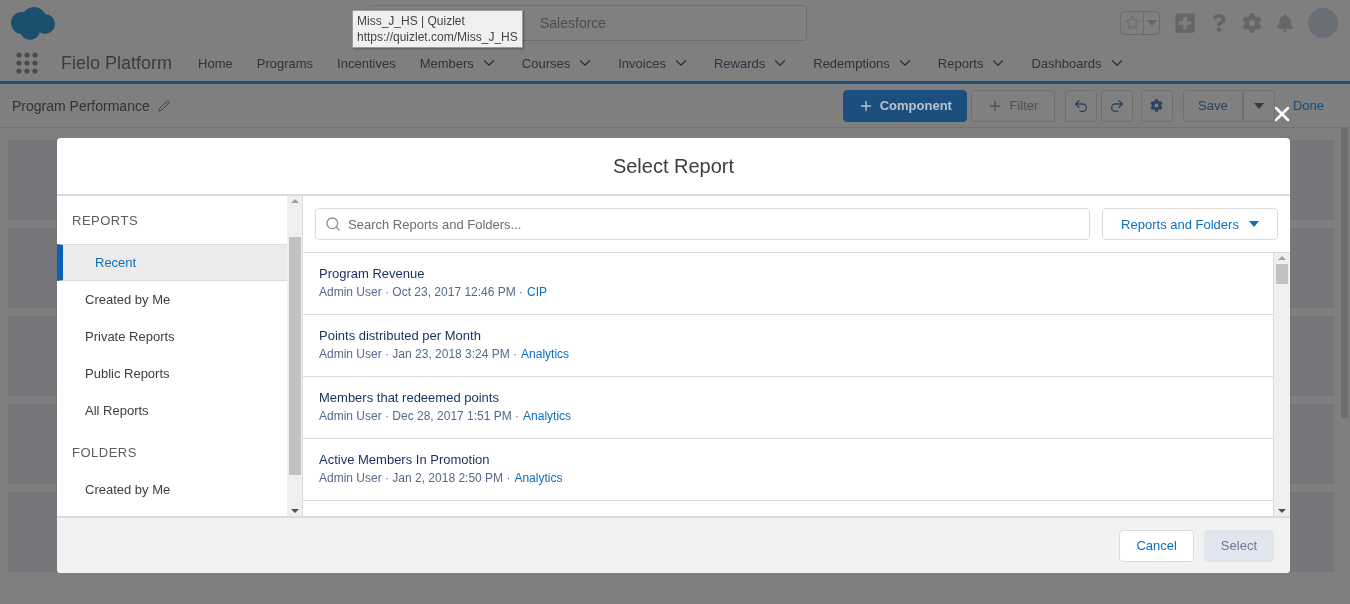 This screenshot has height=604, width=1350. What do you see at coordinates (372, 273) in the screenshot?
I see `report-name: Program Revenue` at bounding box center [372, 273].